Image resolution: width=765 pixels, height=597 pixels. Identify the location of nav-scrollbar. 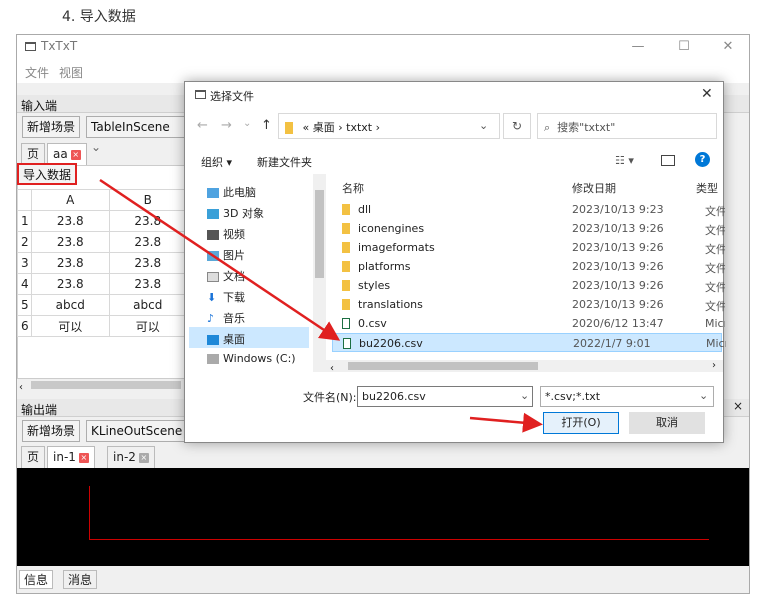
(319, 273).